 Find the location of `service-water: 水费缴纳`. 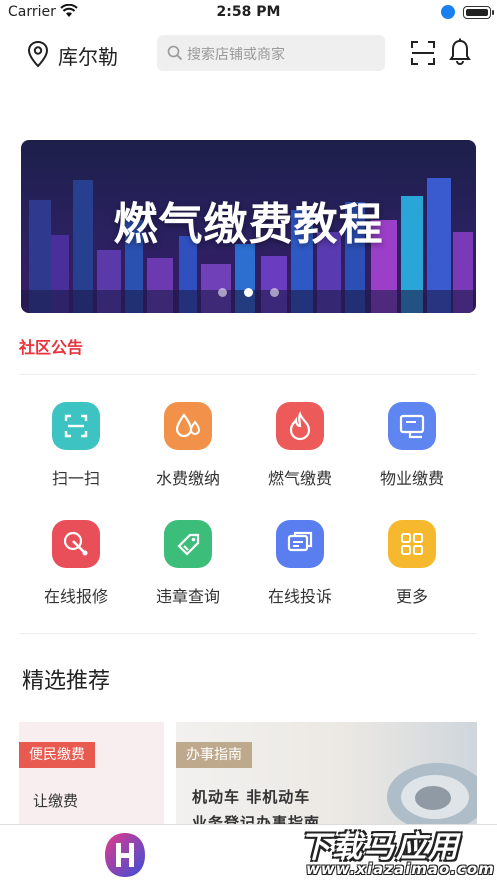

service-water: 水费缴纳 is located at coordinates (188, 445).